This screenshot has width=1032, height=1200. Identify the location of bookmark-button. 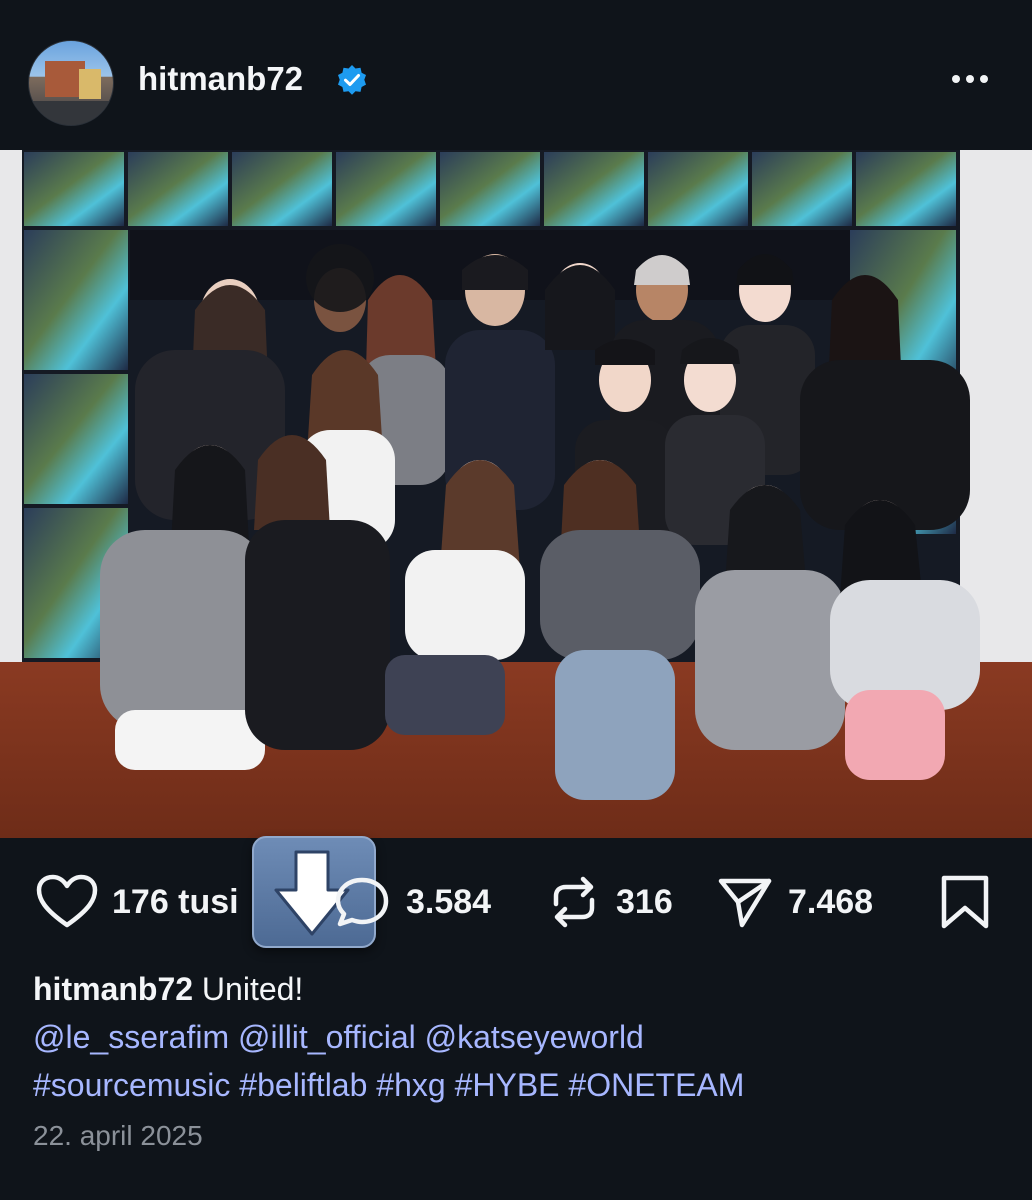
(965, 902).